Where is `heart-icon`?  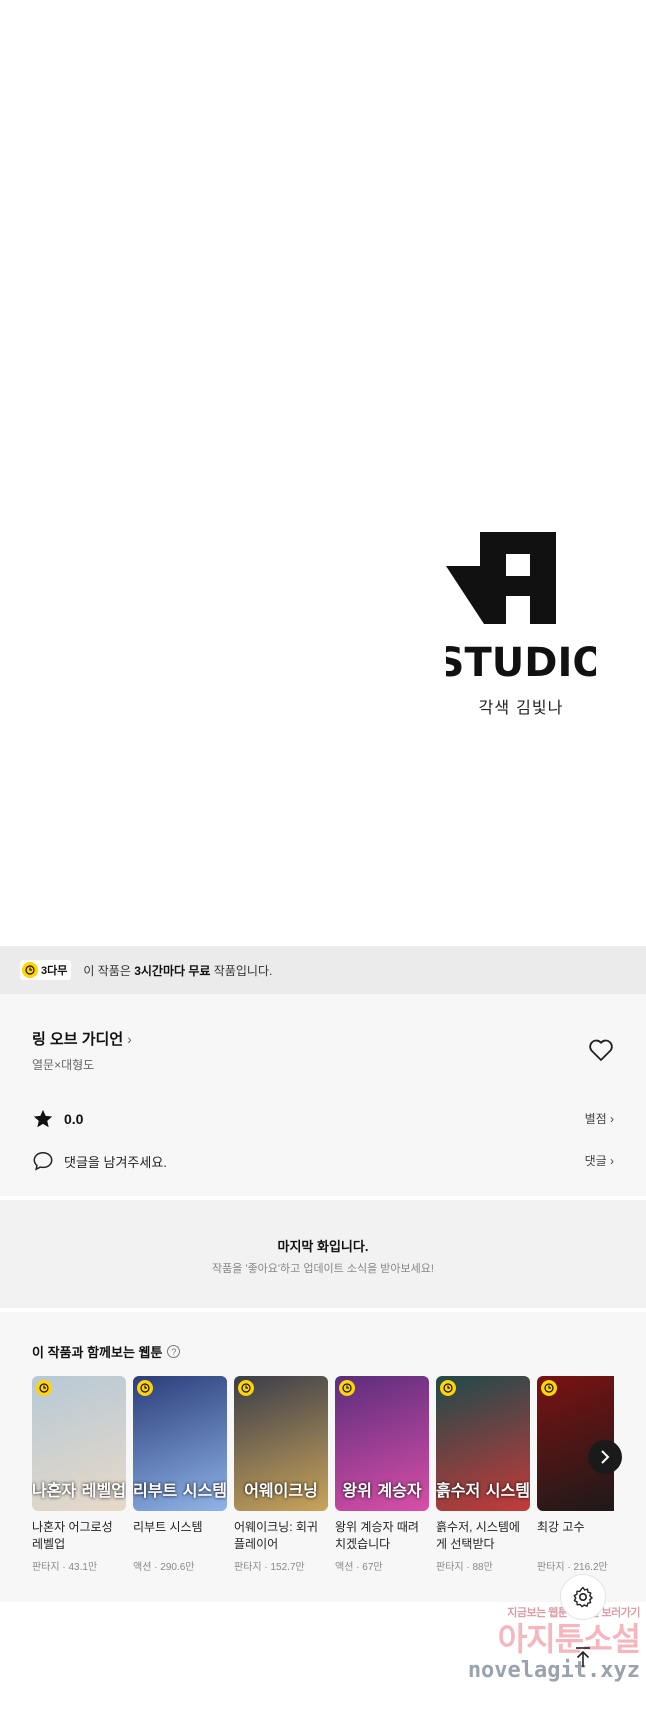
heart-icon is located at coordinates (601, 1050).